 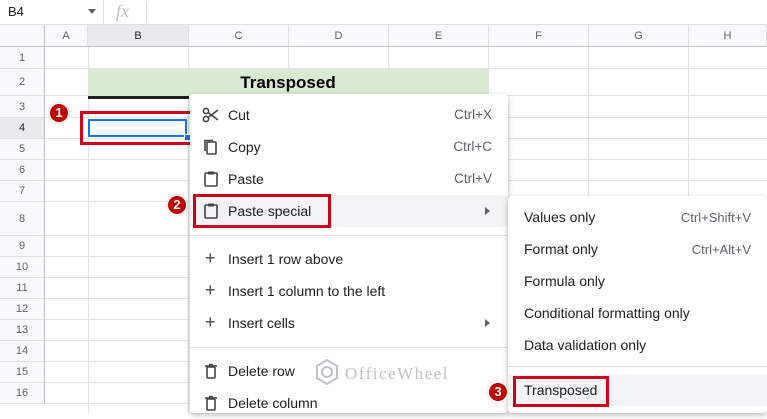 What do you see at coordinates (22, 351) in the screenshot?
I see `row-header-14: 14` at bounding box center [22, 351].